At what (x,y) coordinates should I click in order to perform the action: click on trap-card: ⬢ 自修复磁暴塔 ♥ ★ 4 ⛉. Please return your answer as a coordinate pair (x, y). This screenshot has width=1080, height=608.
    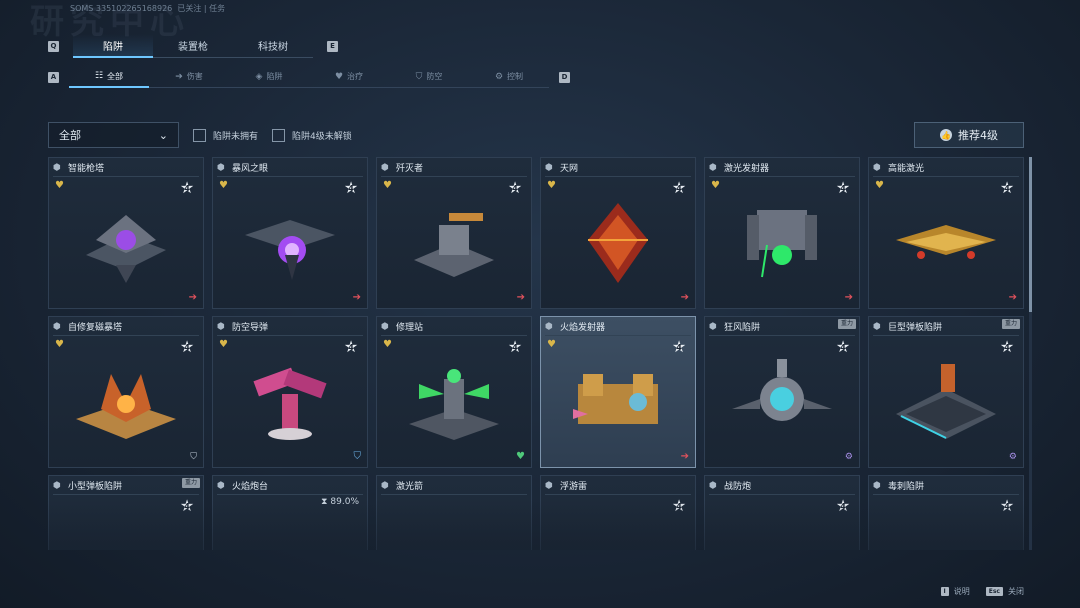
    Looking at the image, I should click on (126, 392).